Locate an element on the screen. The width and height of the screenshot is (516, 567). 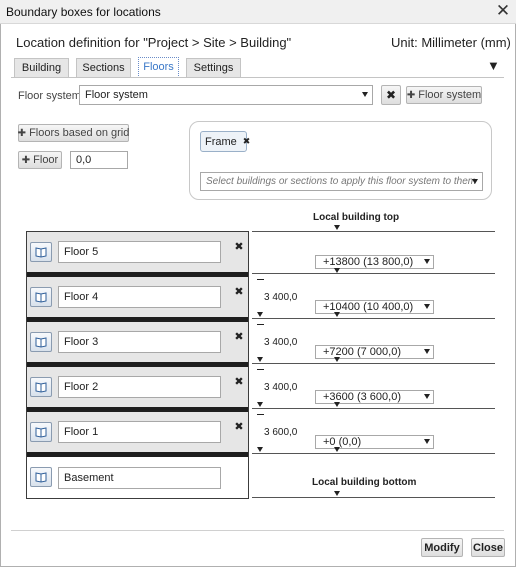
unit-label: Unit: Millimeter (mm) is located at coordinates (451, 42).